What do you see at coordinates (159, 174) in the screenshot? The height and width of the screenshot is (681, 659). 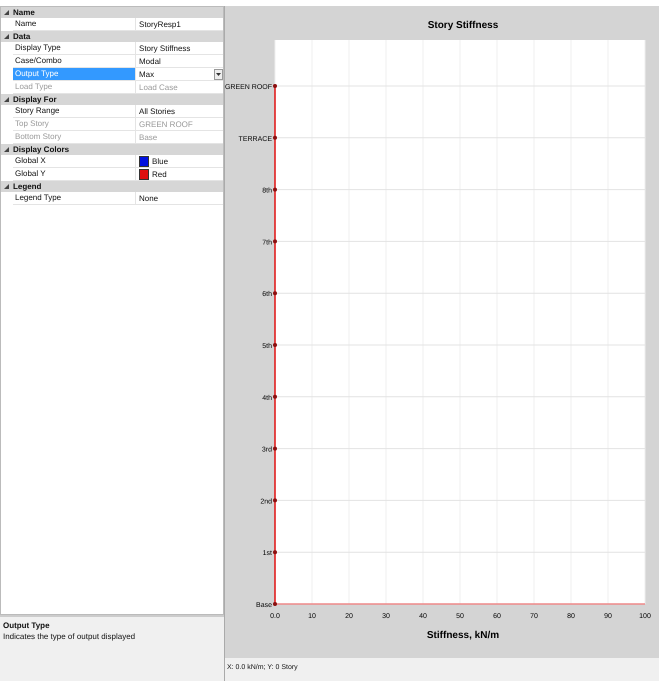 I see `property-value: Red` at bounding box center [159, 174].